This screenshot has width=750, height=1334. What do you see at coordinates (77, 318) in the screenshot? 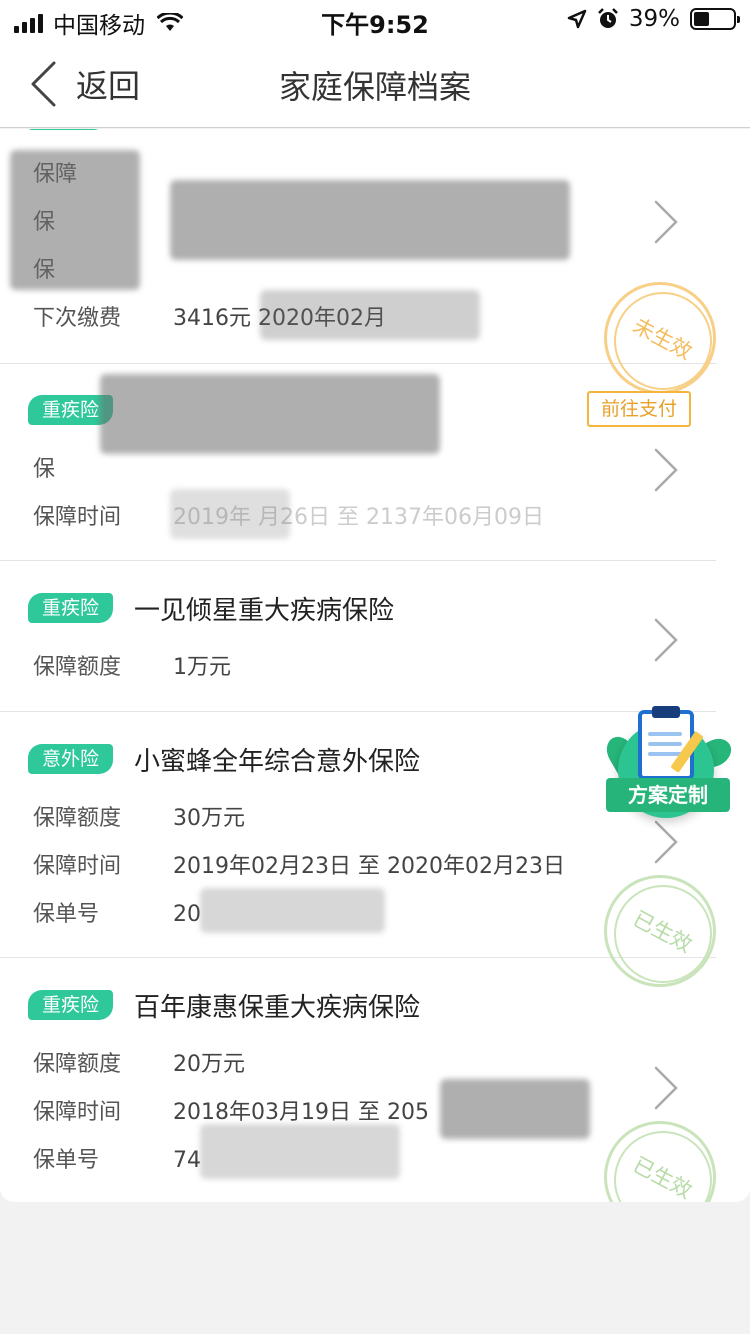
I see `row-label: 下次缴费` at bounding box center [77, 318].